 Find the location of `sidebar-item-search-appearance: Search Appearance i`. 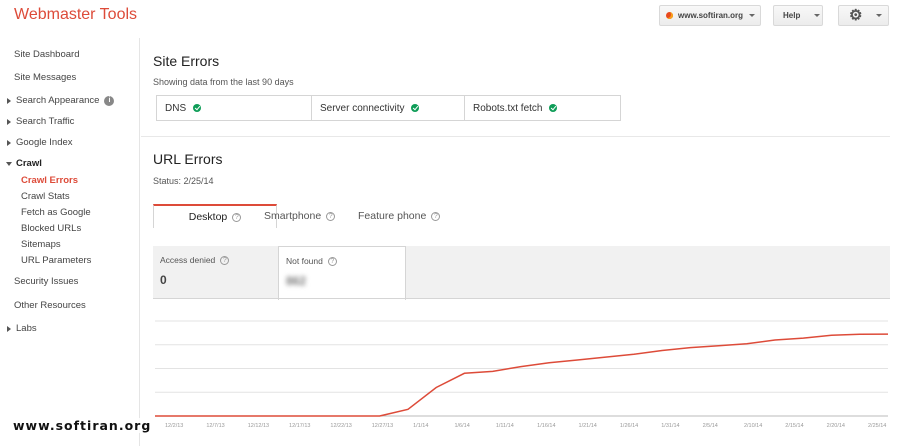

sidebar-item-search-appearance: Search Appearance i is located at coordinates (61, 100).